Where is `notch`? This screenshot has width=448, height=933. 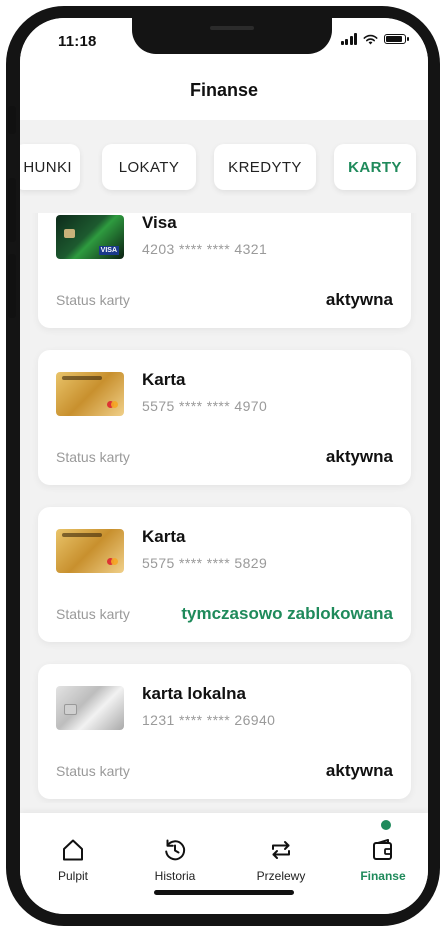 notch is located at coordinates (232, 36).